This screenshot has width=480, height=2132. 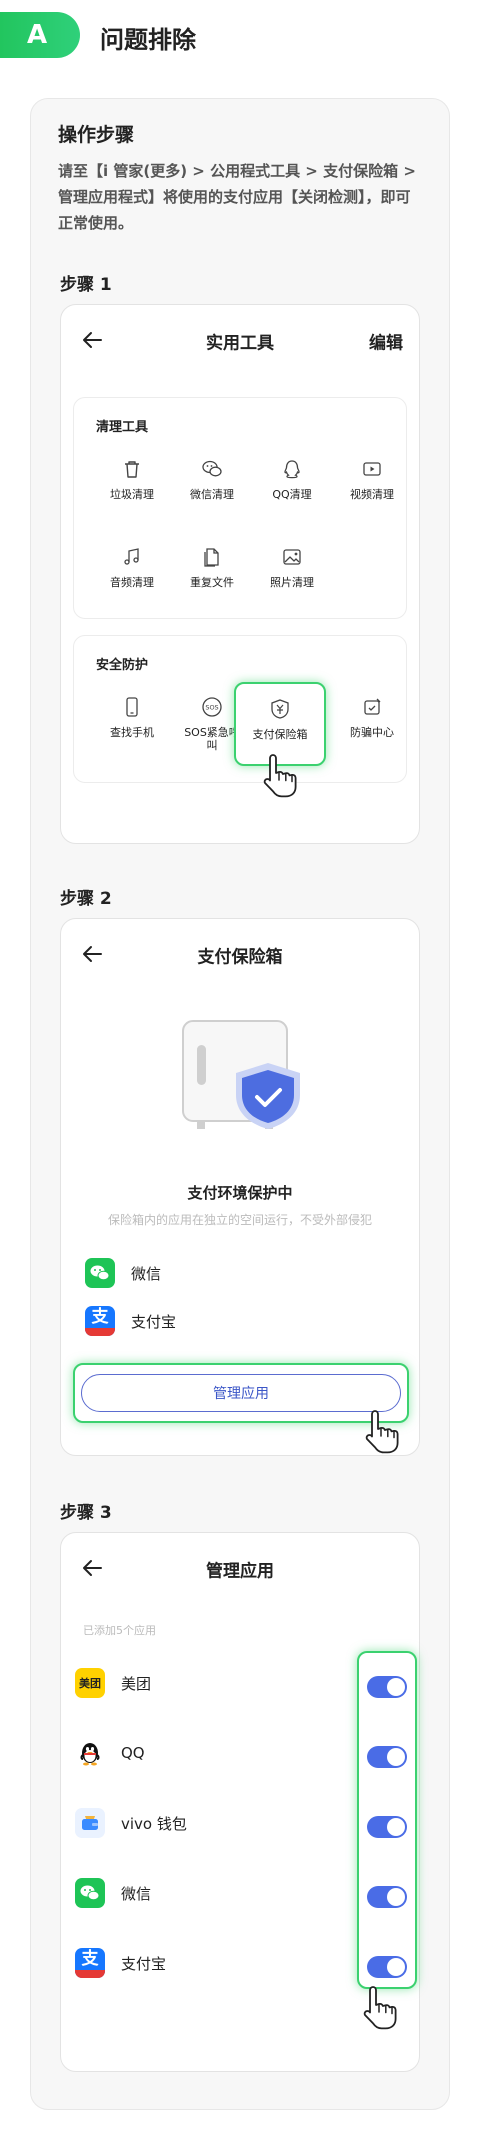 I want to click on tool-photo-clean: 照片清理, so click(x=292, y=567).